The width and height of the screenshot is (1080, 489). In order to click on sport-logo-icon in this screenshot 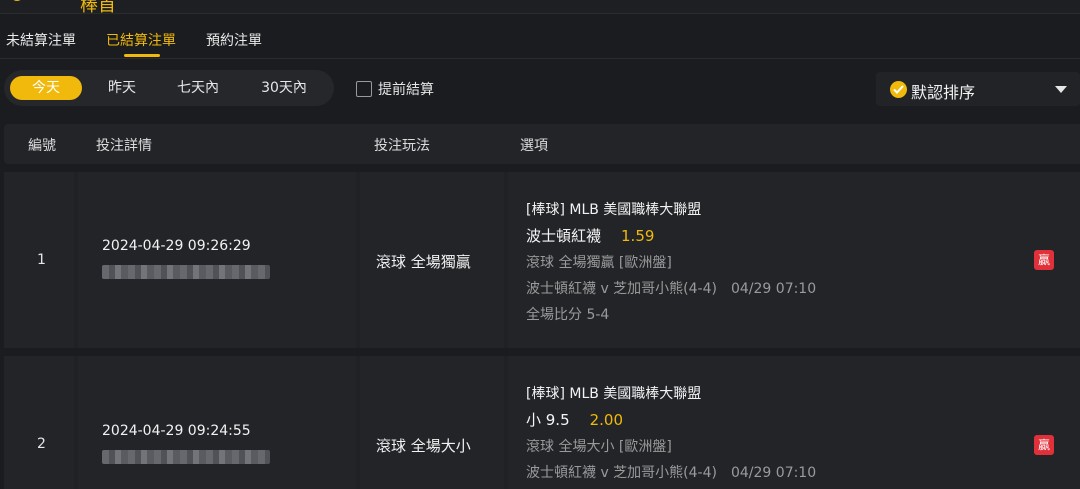, I will do `click(17, 0)`.